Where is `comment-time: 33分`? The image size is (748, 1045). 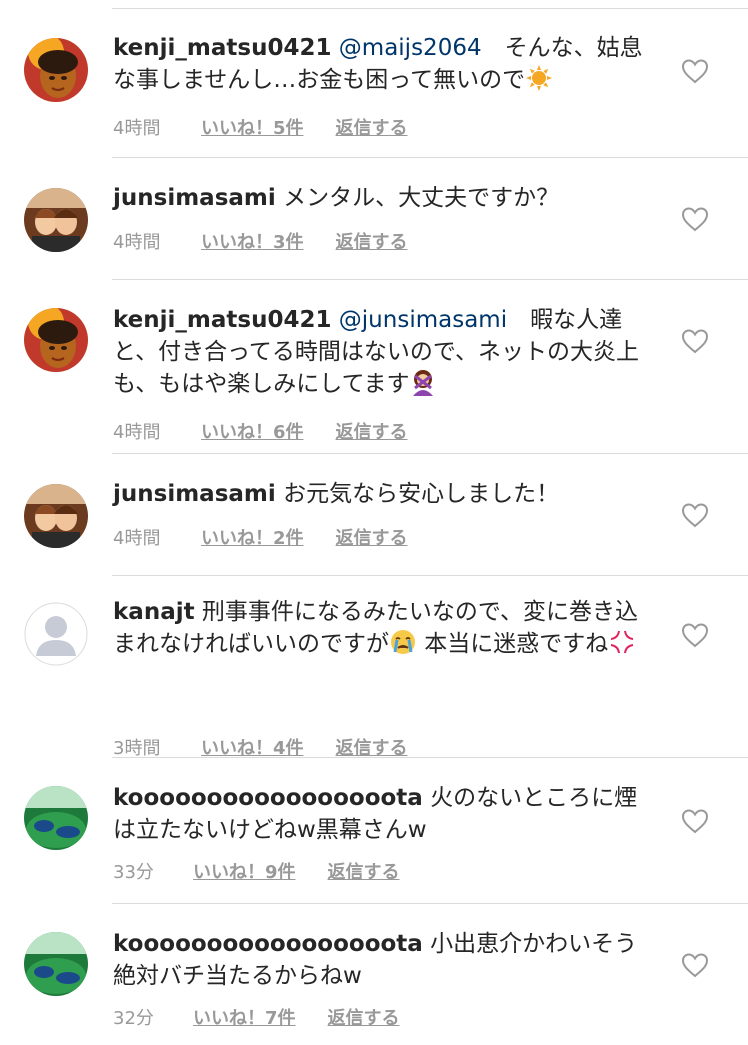 comment-time: 33分 is located at coordinates (133, 872).